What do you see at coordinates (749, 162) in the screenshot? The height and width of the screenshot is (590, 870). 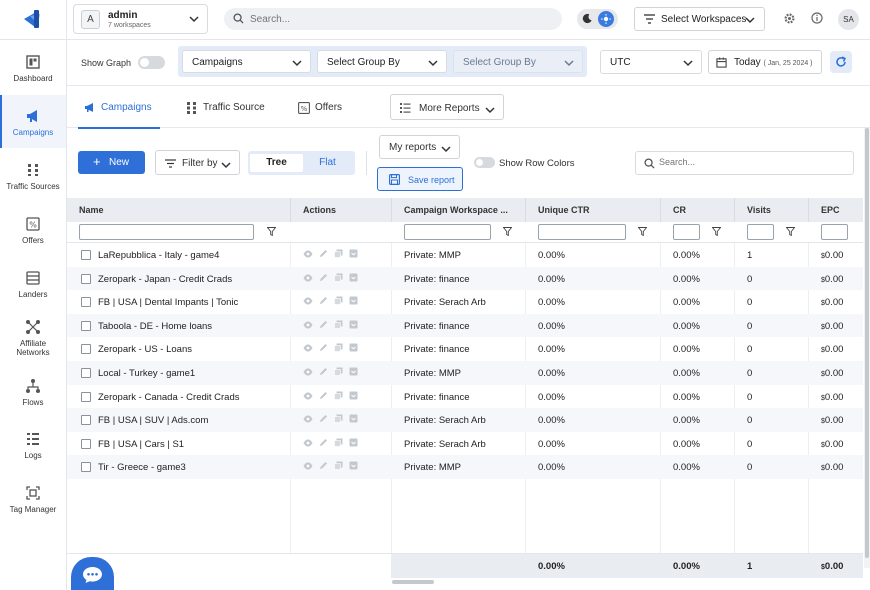 I see `table-search-input` at bounding box center [749, 162].